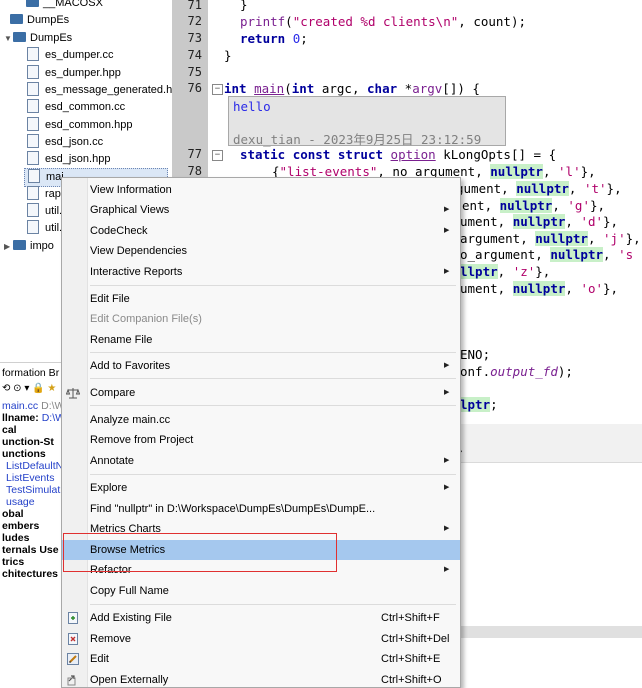 The width and height of the screenshot is (642, 688). I want to click on menu-item-edit-file: Edit File, so click(261, 299).